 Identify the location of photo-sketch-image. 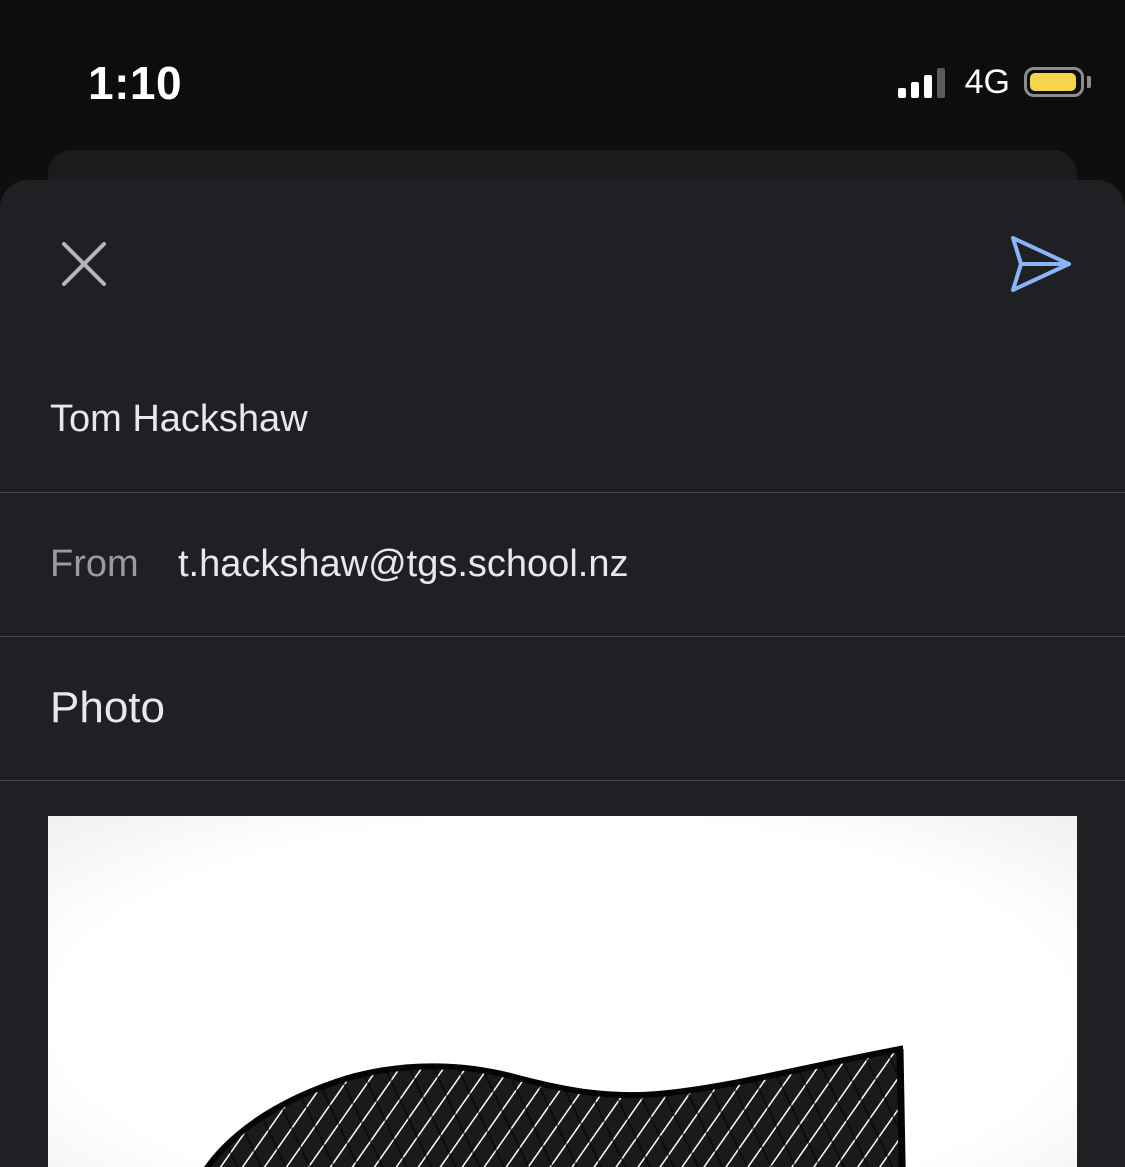
(555, 1106).